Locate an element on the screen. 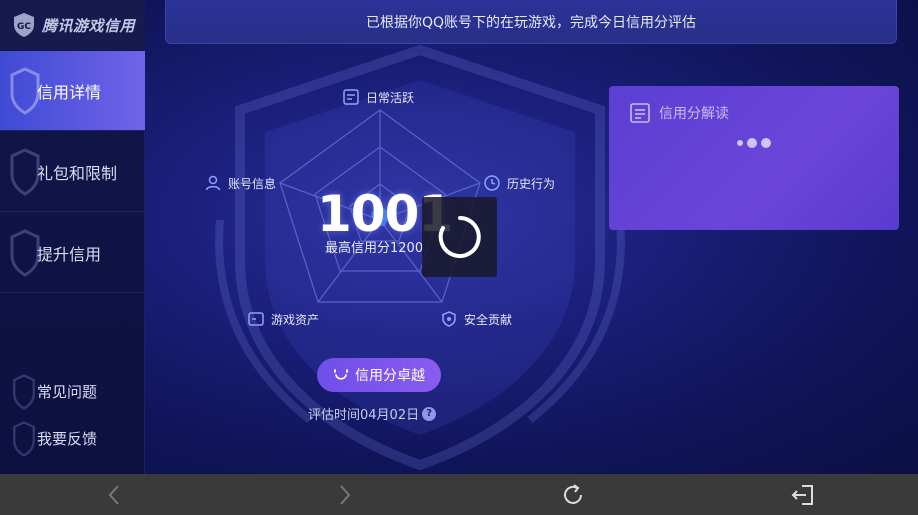 This screenshot has width=918, height=515. radar-label-assets: 游戏资产 is located at coordinates (283, 319).